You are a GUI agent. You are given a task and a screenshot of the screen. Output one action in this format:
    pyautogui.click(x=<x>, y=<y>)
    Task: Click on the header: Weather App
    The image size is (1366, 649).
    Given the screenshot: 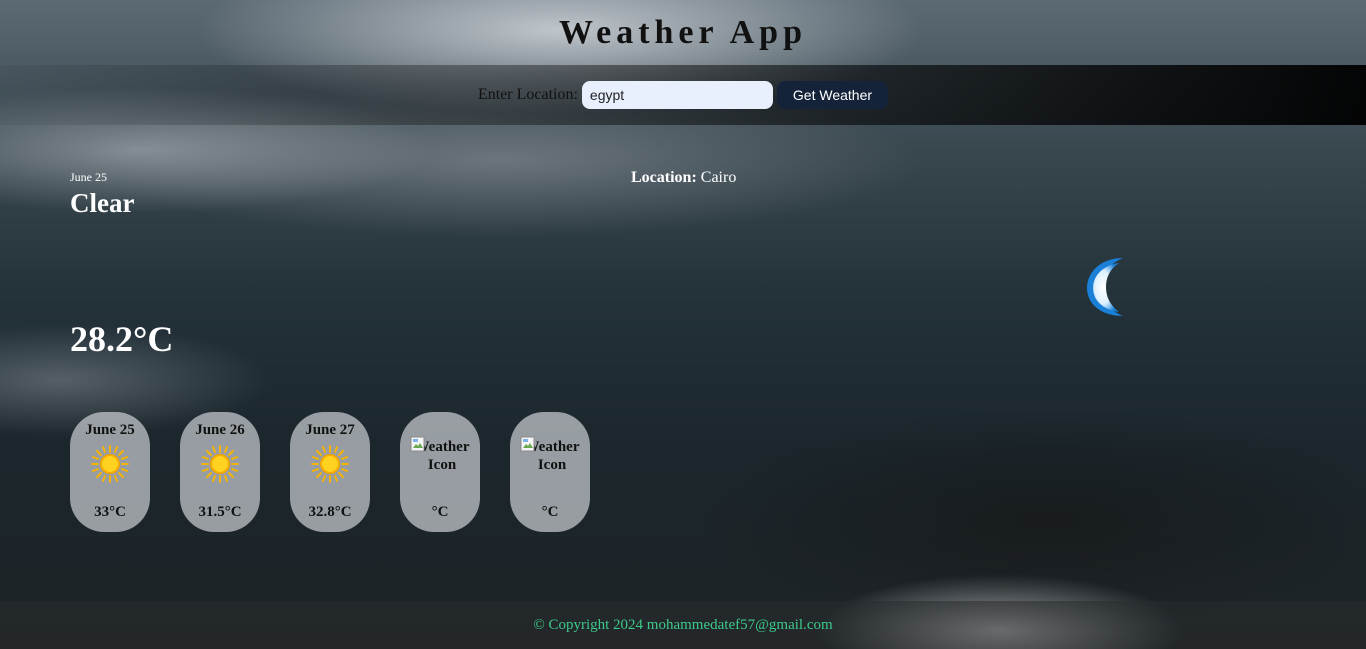 What is the action you would take?
    pyautogui.click(x=683, y=32)
    